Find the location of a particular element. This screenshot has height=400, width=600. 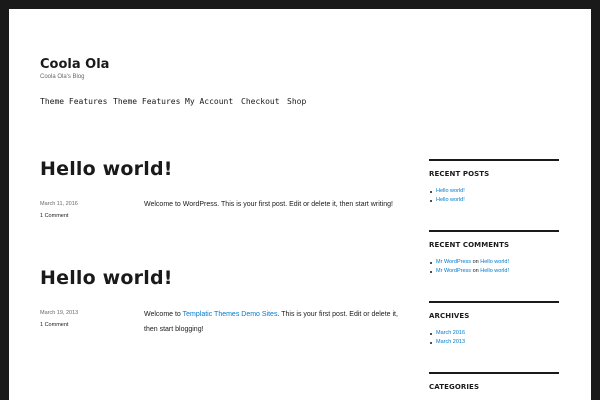

demo-sites-link: Templatic Themes Demo Sites is located at coordinates (230, 314).